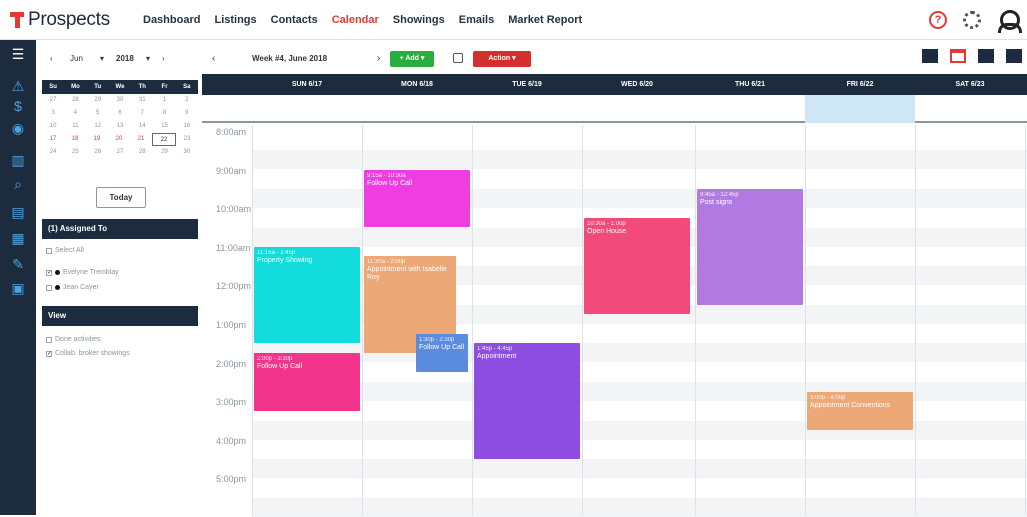 This screenshot has height=517, width=1027. Describe the element at coordinates (121, 197) in the screenshot. I see `today-button: Today` at that location.